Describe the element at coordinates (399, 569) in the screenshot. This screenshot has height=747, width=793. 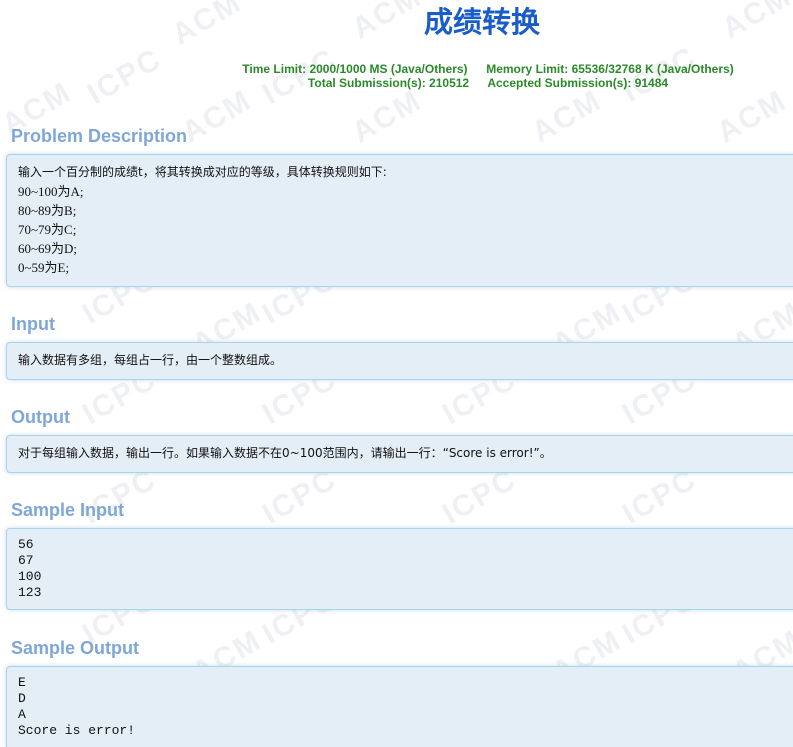
I see `sample-input-panel: 56 67 100 123` at that location.